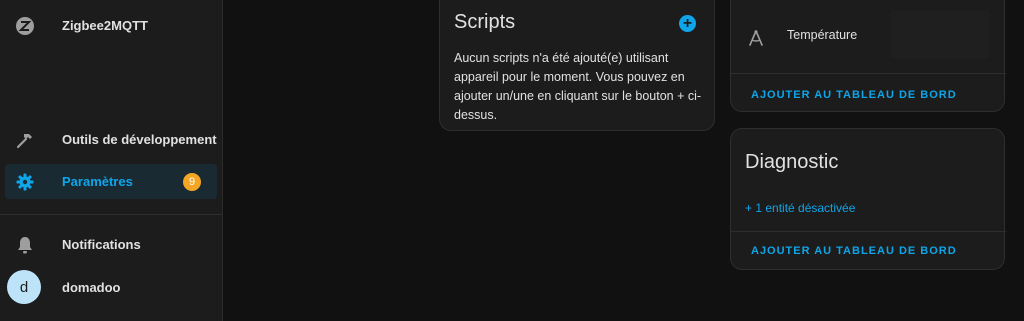  I want to click on sidebar-item-label: Outils de développement, so click(139, 139).